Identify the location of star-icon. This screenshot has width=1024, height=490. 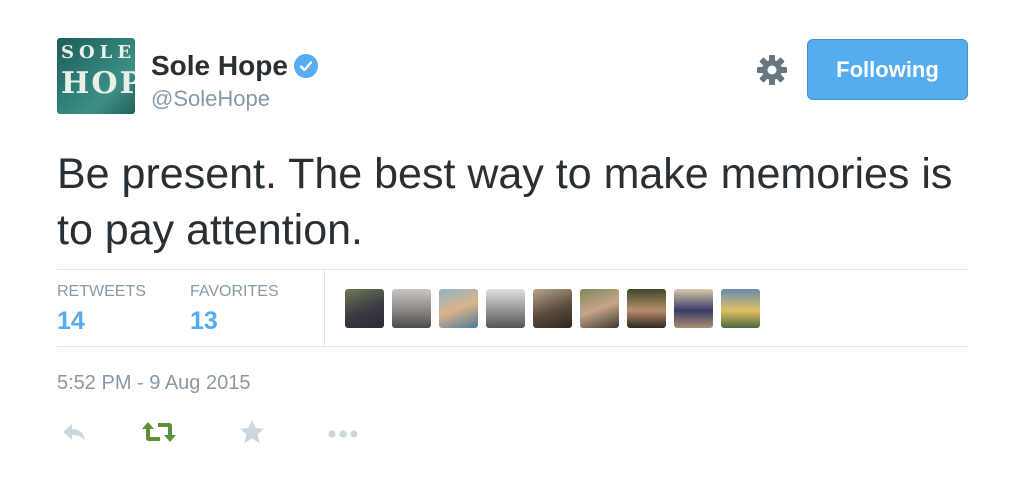
(252, 434).